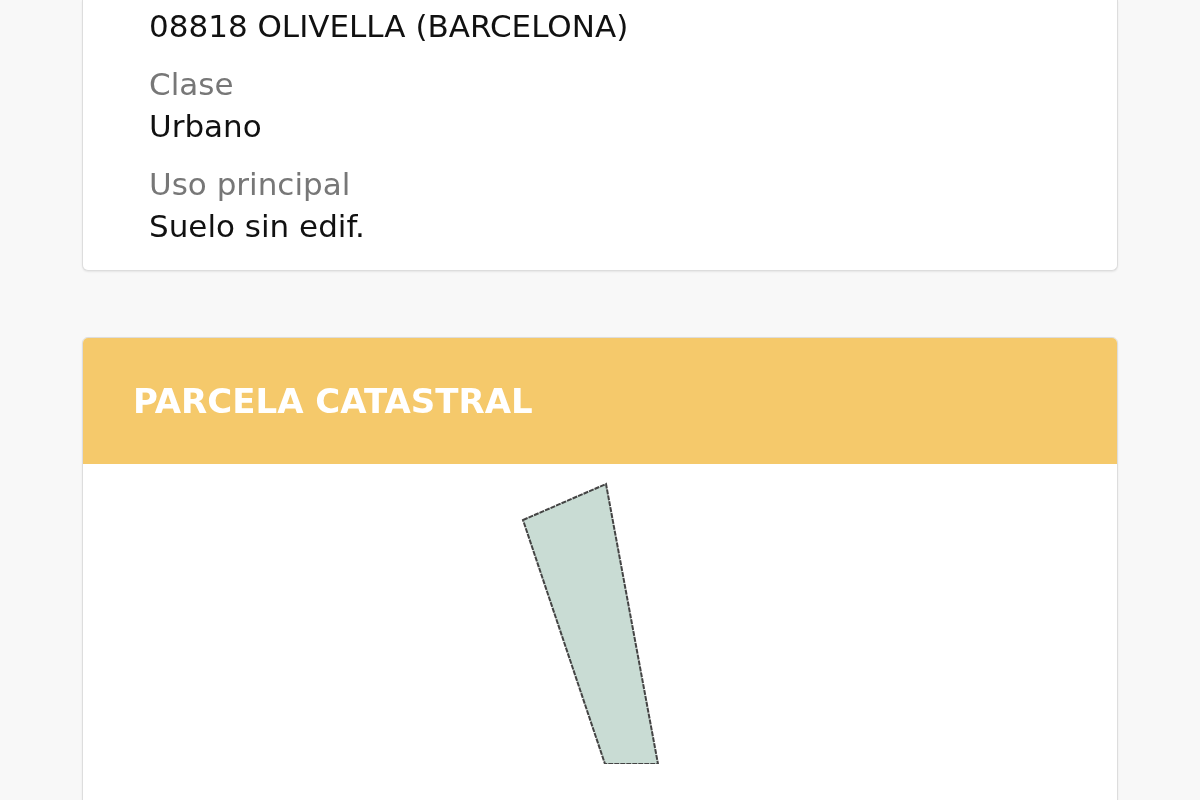 The image size is (1200, 800). Describe the element at coordinates (250, 184) in the screenshot. I see `field-label: Uso principal` at that location.